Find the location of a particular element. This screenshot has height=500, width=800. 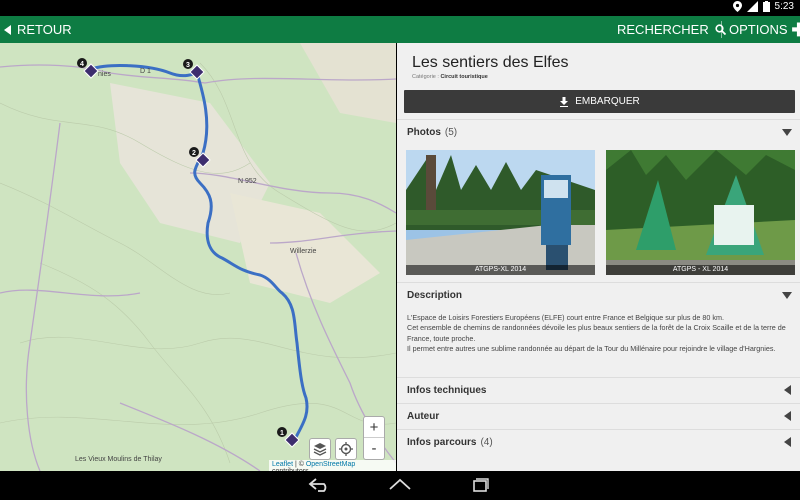

map-place-moulins: Les Vieux Moulins de Thilay is located at coordinates (118, 459).